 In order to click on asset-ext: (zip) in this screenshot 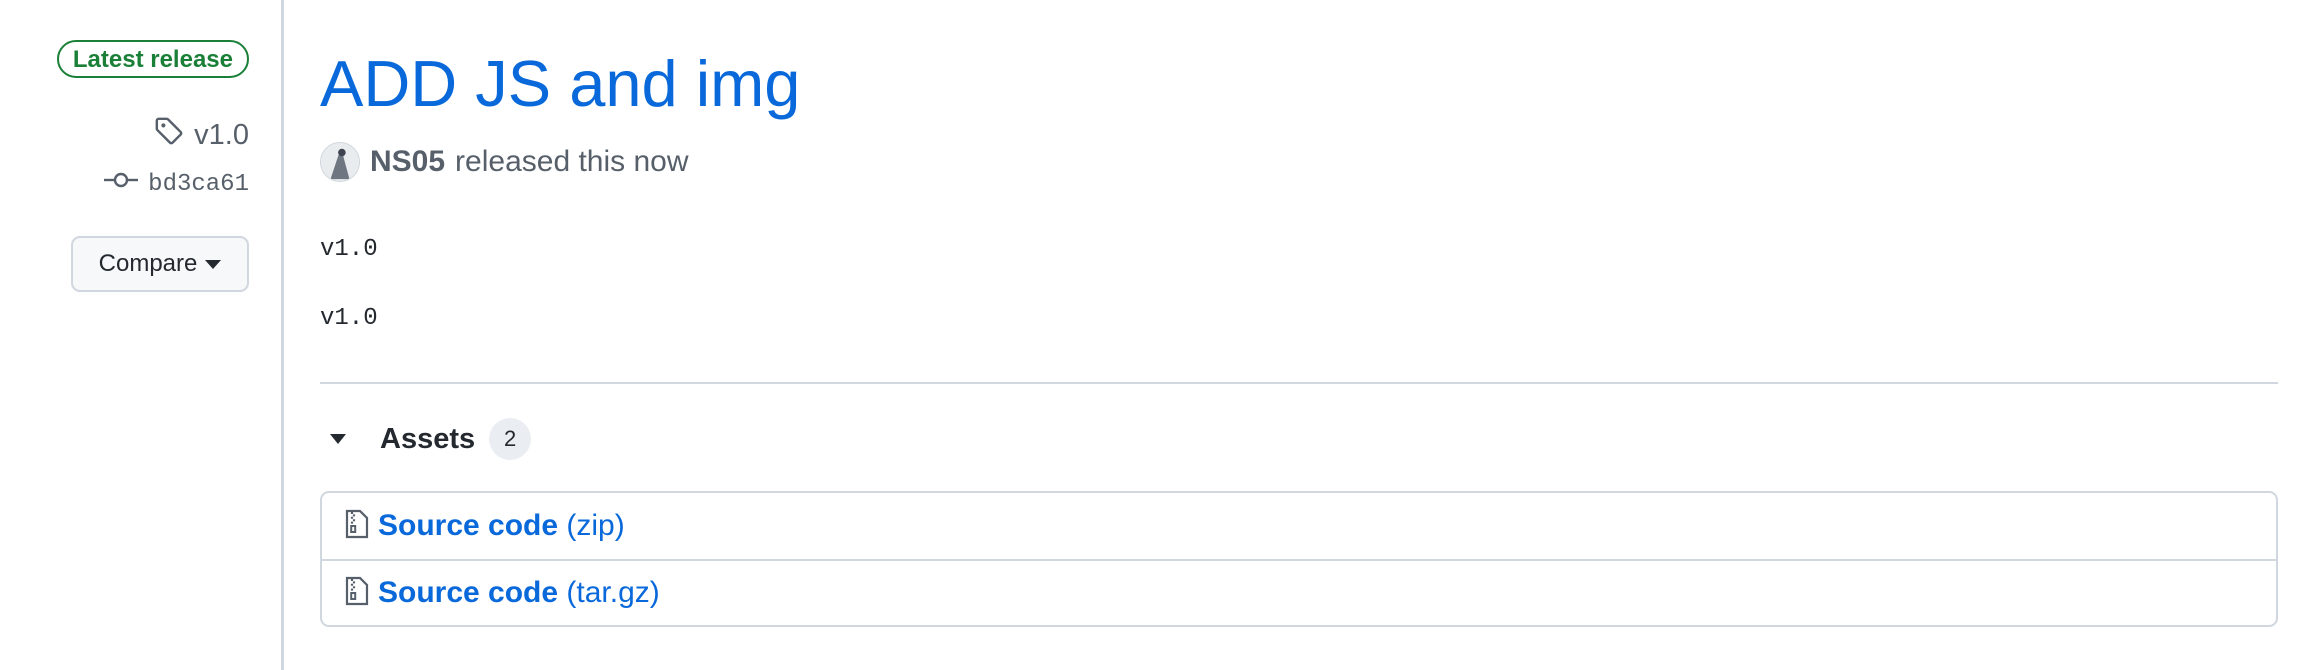, I will do `click(595, 525)`.